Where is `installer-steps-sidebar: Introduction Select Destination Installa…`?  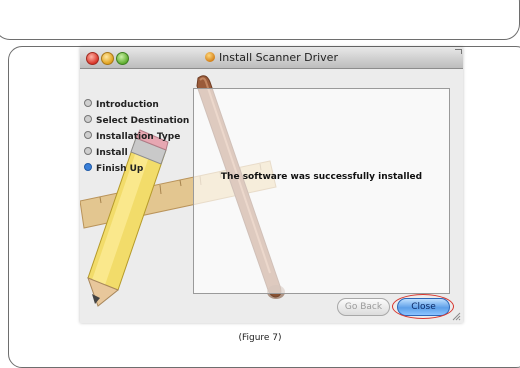
installer-steps-sidebar: Introduction Select Destination Installa… is located at coordinates (136, 137).